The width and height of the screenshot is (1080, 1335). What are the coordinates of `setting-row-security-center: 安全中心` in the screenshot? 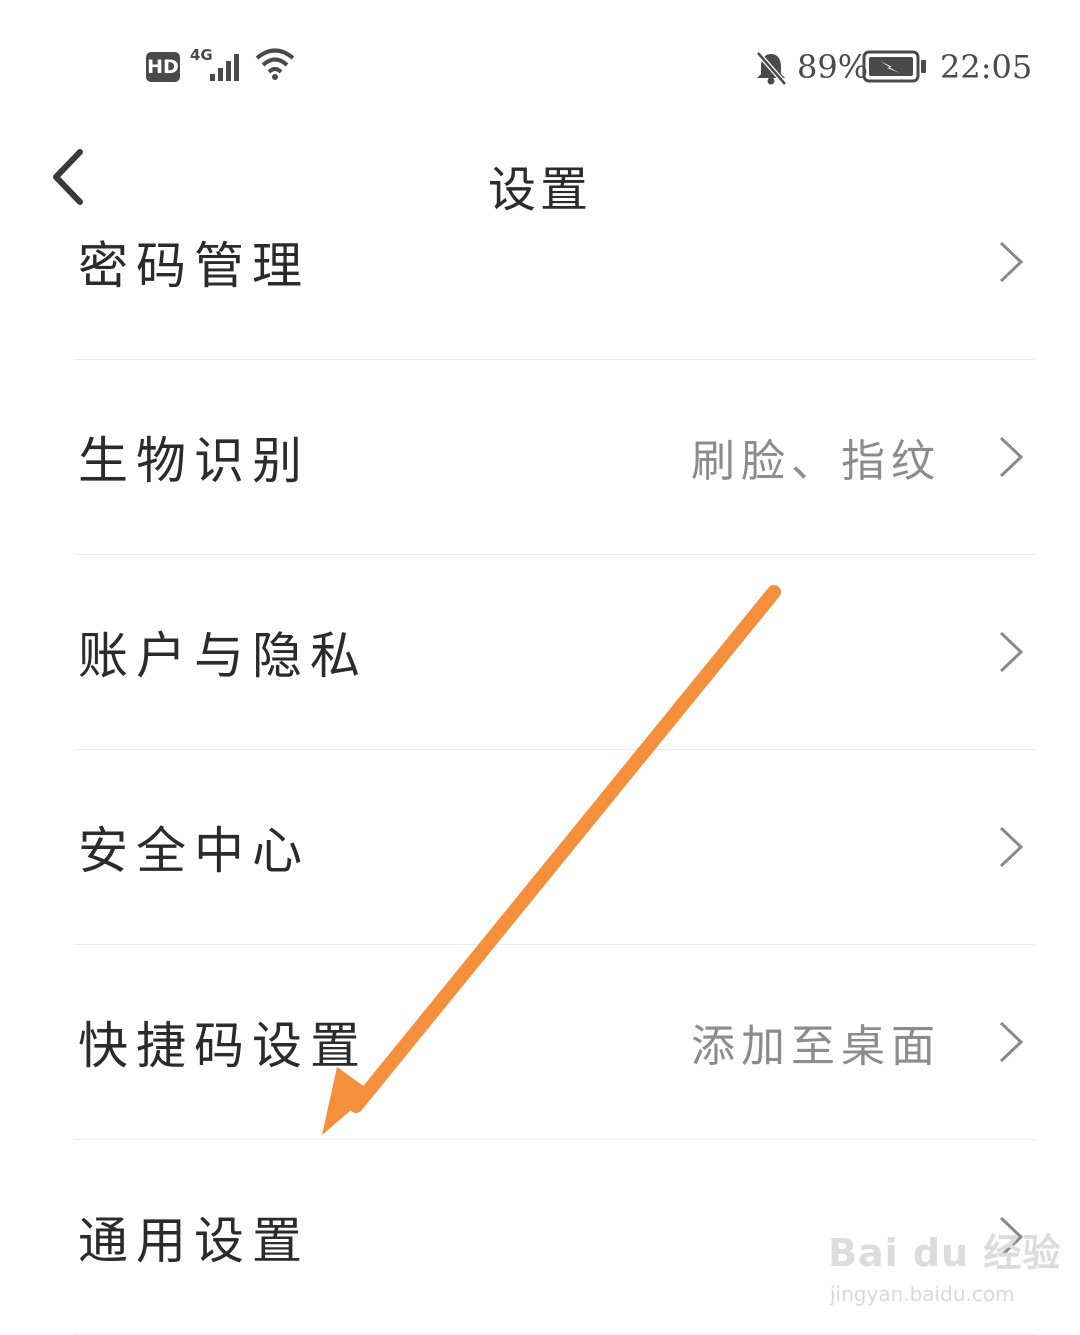 It's located at (554, 847).